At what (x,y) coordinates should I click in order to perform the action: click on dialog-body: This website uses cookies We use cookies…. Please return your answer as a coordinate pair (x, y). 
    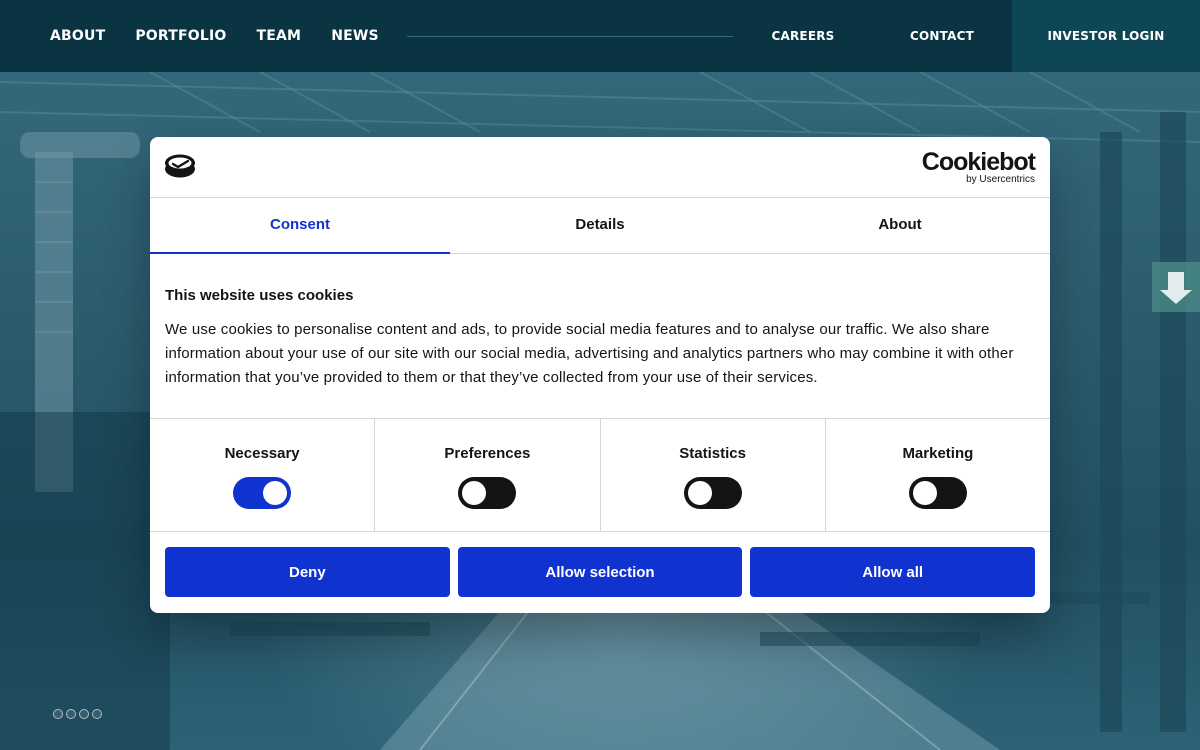
    Looking at the image, I should click on (602, 338).